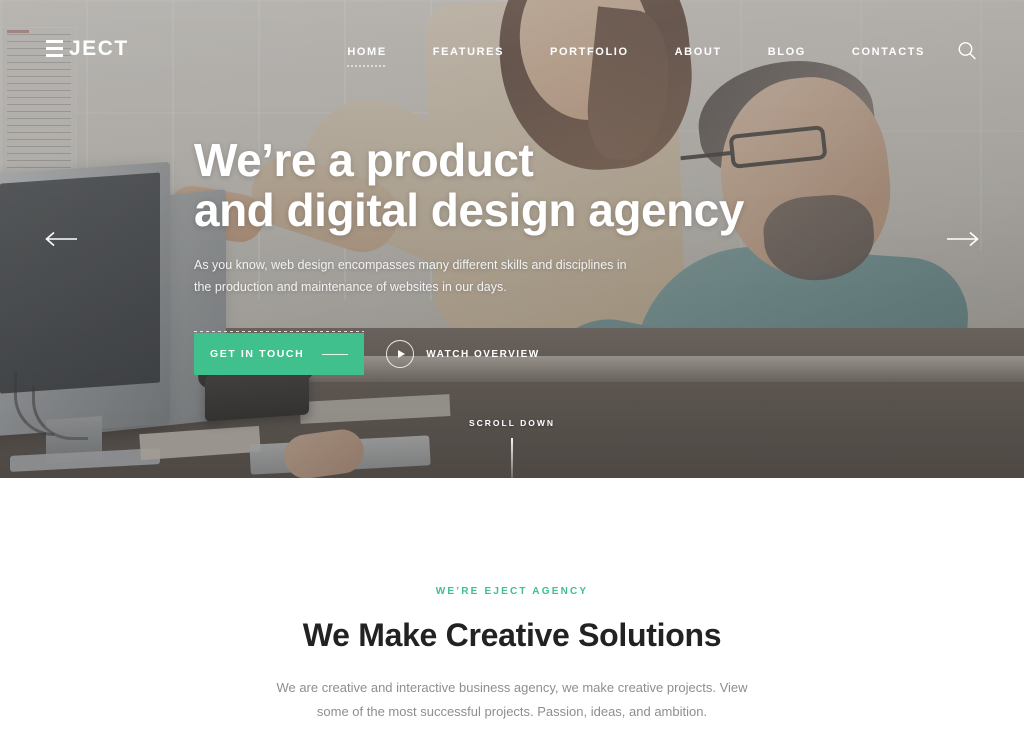 This screenshot has width=1024, height=745. I want to click on slider-prev-button, so click(64, 239).